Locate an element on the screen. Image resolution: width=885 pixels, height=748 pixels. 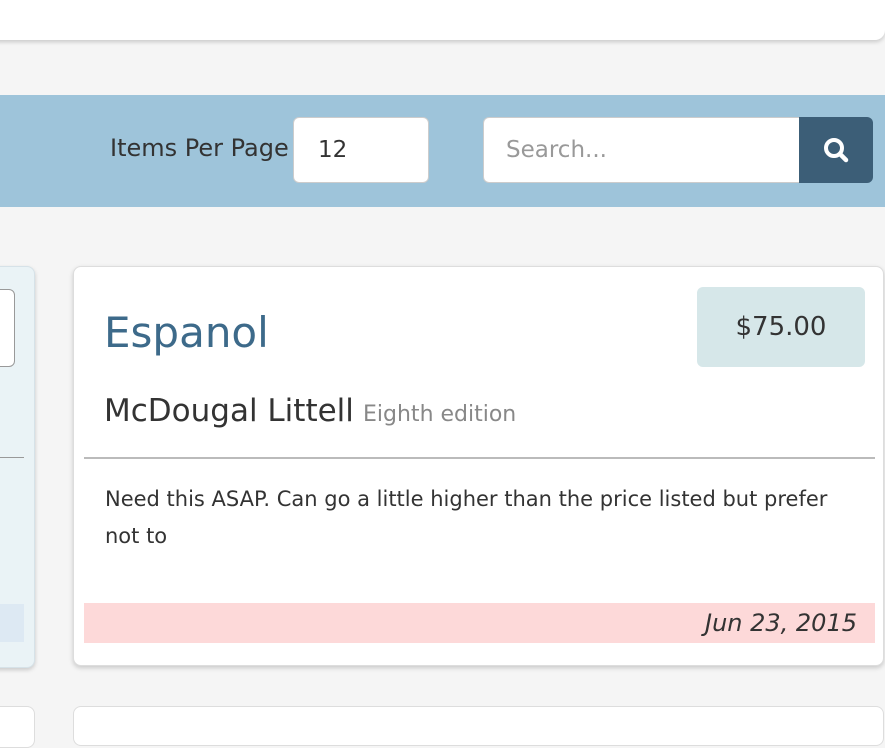
listing-date: Jun 23, 2015 is located at coordinates (780, 623).